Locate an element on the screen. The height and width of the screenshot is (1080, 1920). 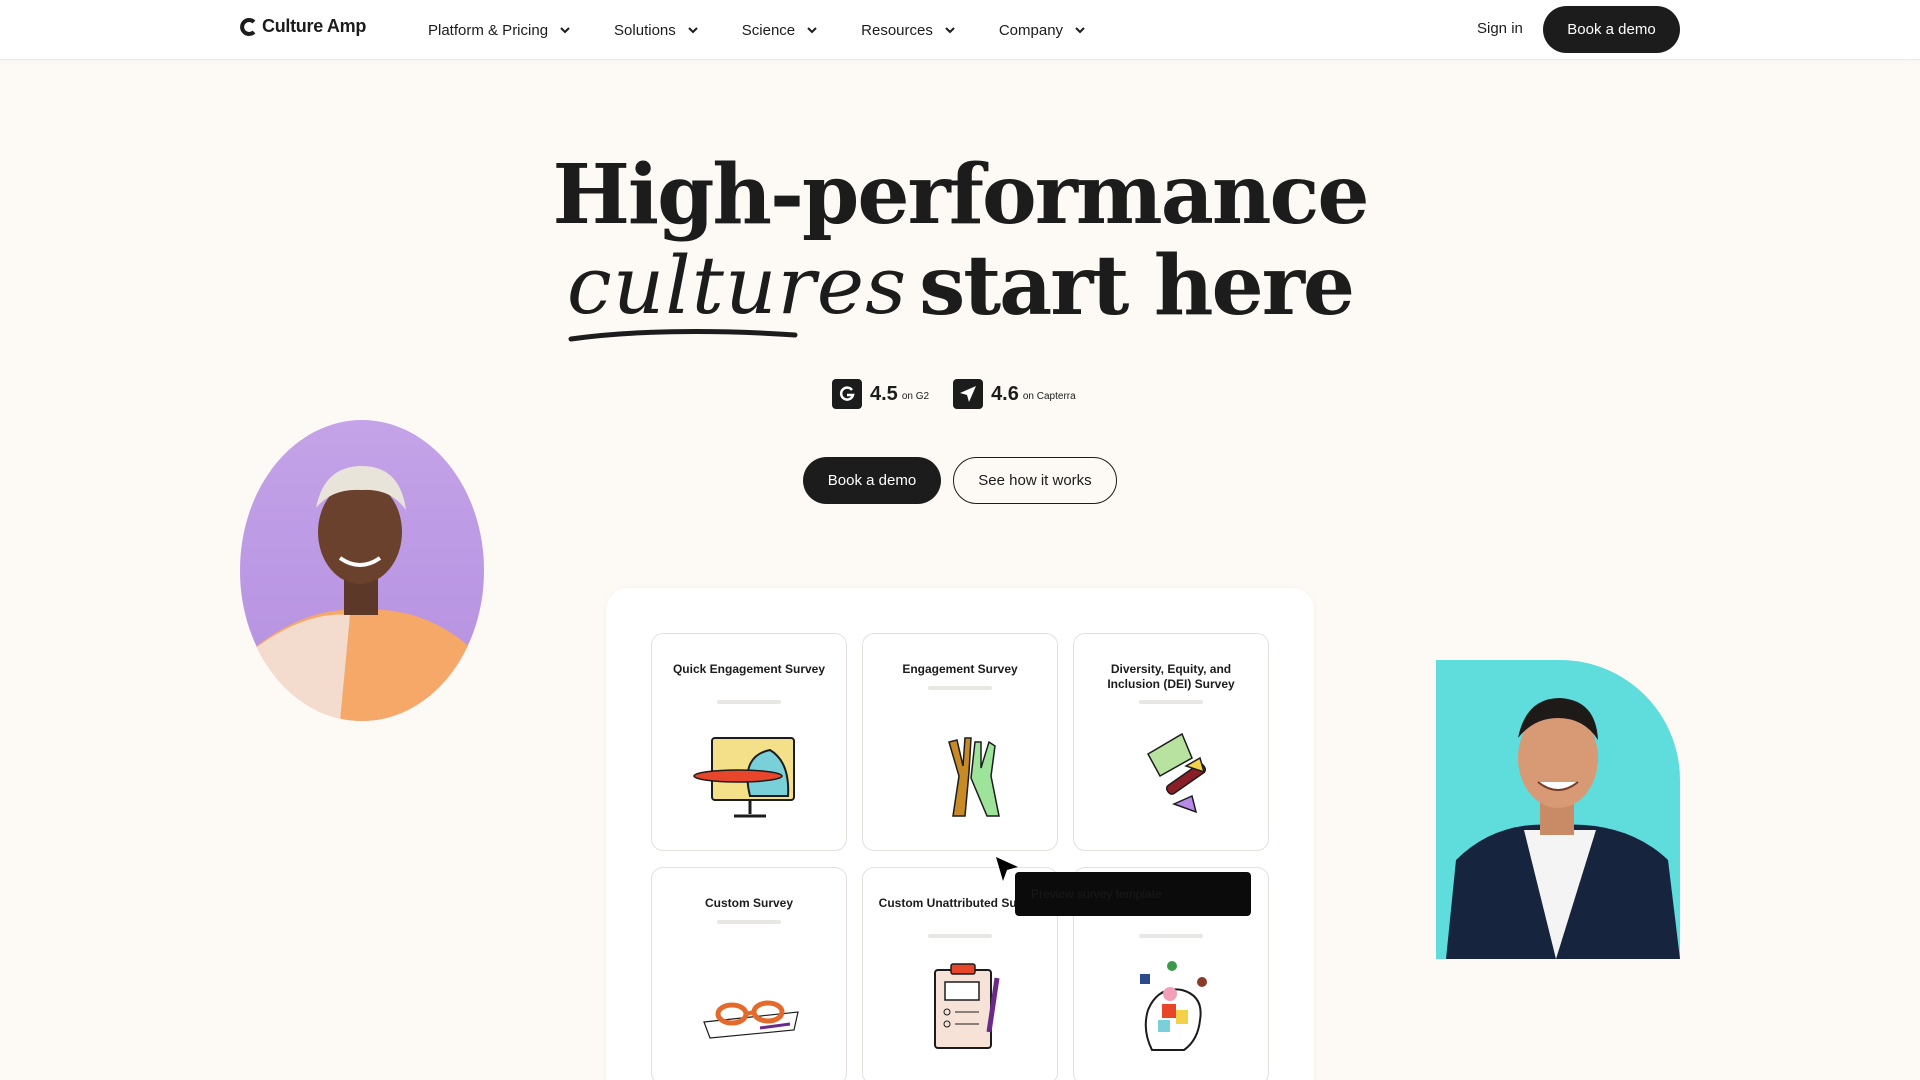
portrait-man is located at coordinates (1558, 809).